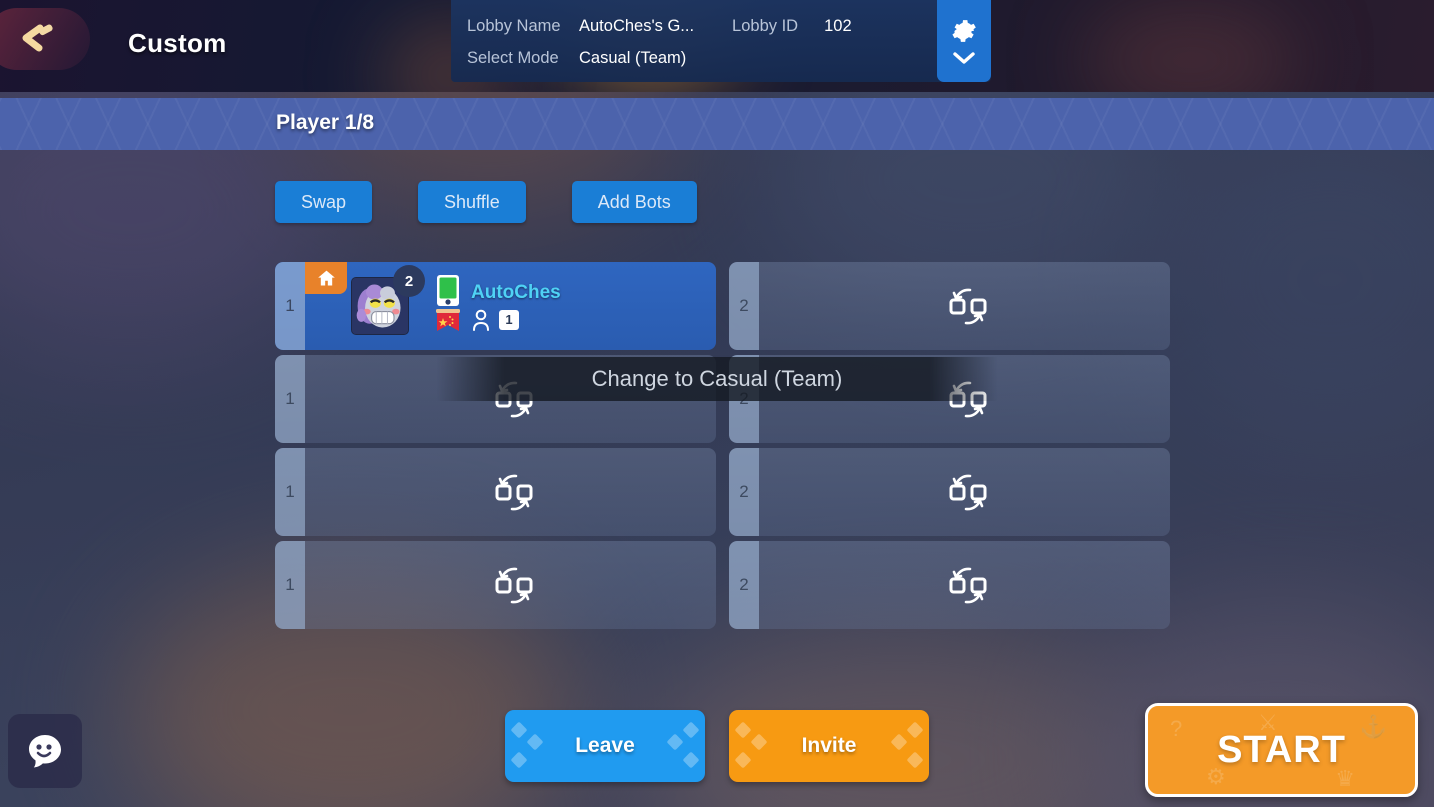 Image resolution: width=1434 pixels, height=807 pixels. I want to click on page-title: Custom, so click(177, 43).